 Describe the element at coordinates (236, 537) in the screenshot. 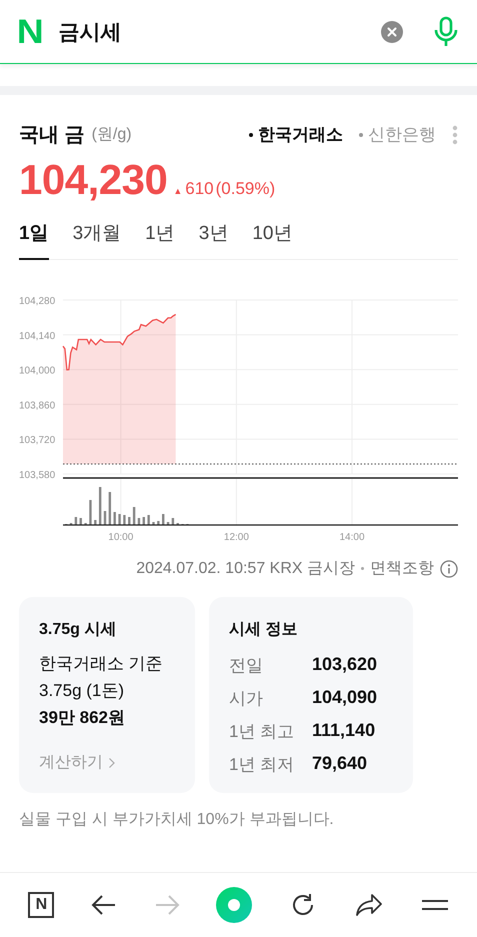

I see `x-axis-label: 12:00` at that location.